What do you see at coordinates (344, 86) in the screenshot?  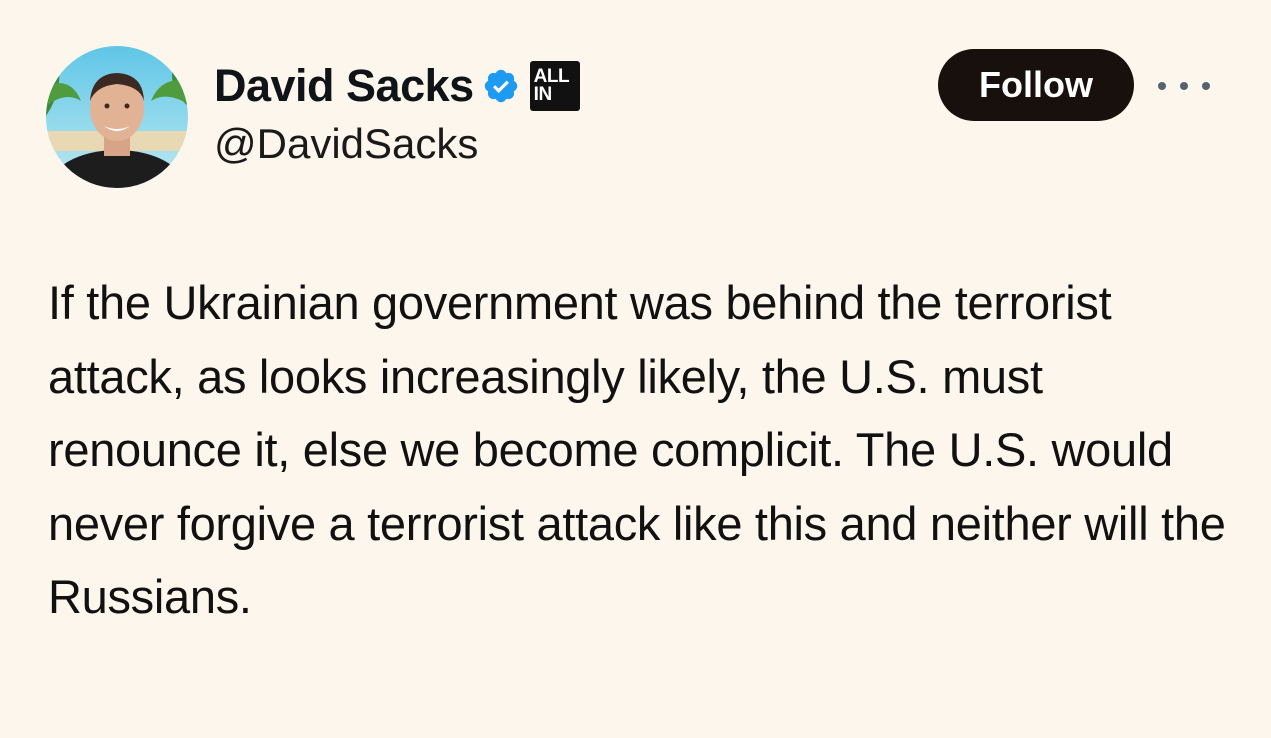 I see `author-display-name: David Sacks` at bounding box center [344, 86].